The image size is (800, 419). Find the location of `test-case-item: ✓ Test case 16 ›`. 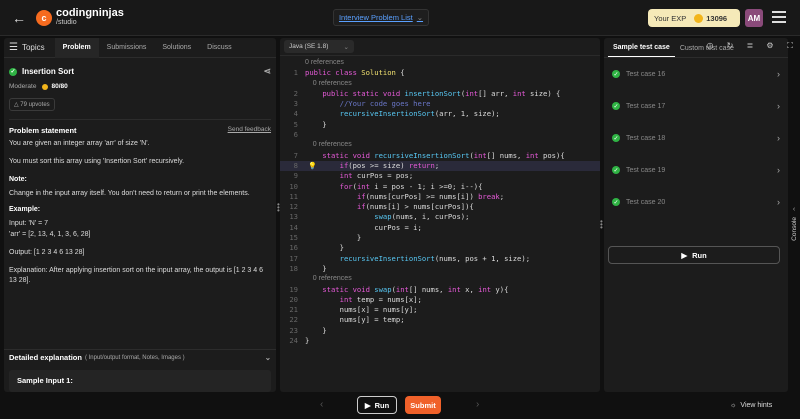

test-case-item: ✓ Test case 16 › is located at coordinates (696, 74).